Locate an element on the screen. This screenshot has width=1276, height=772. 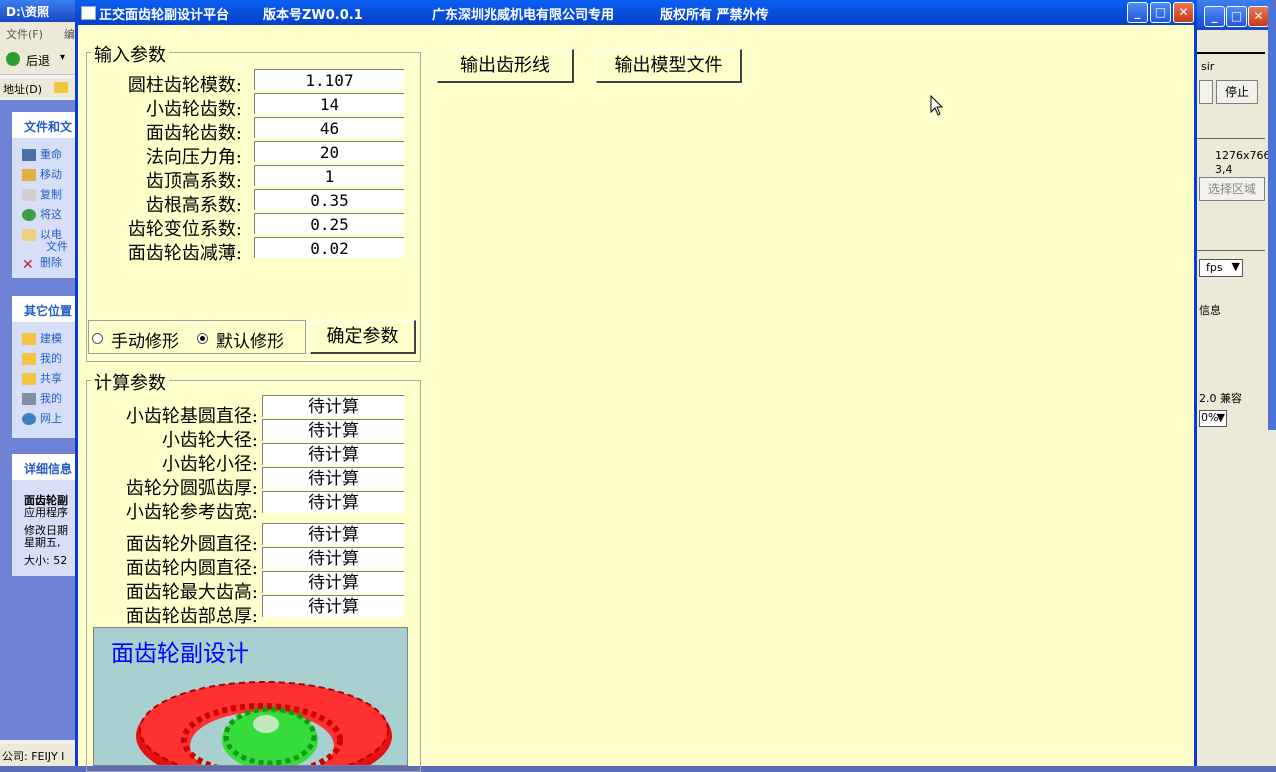
input-label-addendum-coef: 齿顶高系数: is located at coordinates (193, 181).